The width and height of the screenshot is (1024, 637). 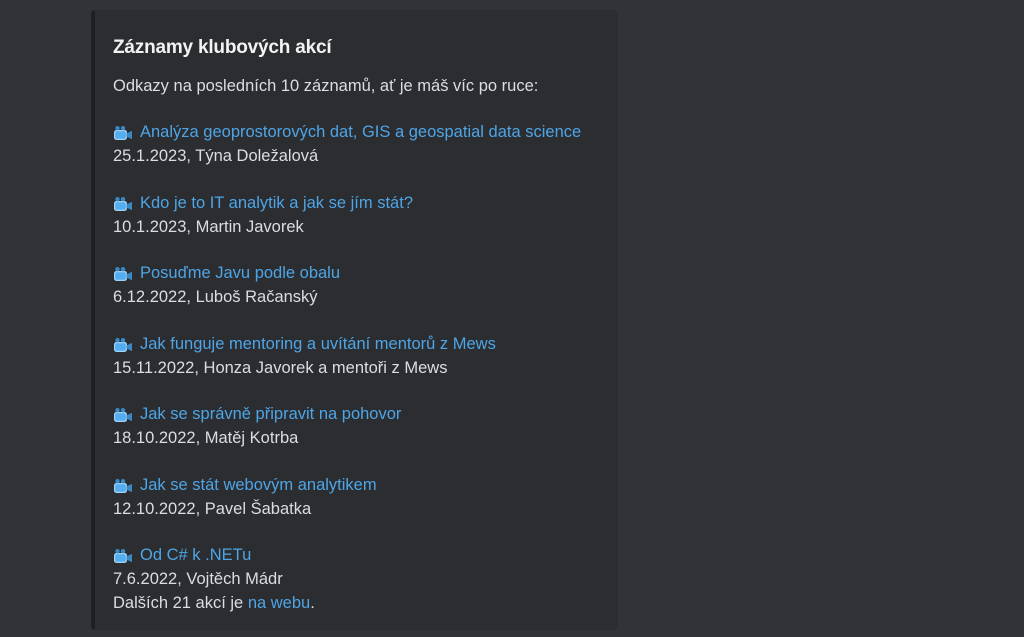 I want to click on recording-date-author: 7.6.2022, Vojtěch Mádr, so click(x=198, y=579).